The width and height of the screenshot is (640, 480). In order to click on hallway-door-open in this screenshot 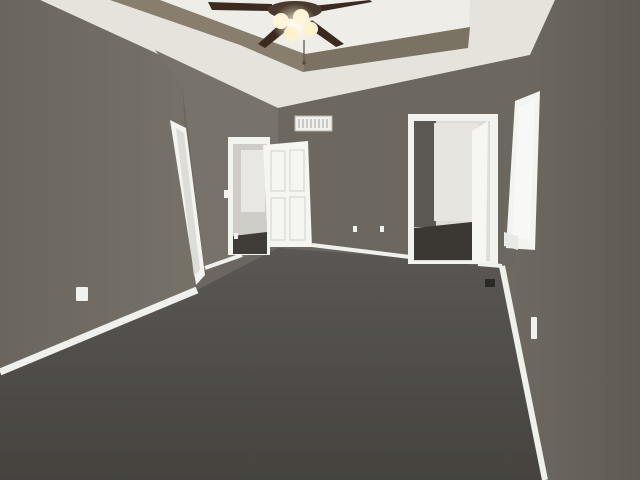, I will do `click(480, 191)`.